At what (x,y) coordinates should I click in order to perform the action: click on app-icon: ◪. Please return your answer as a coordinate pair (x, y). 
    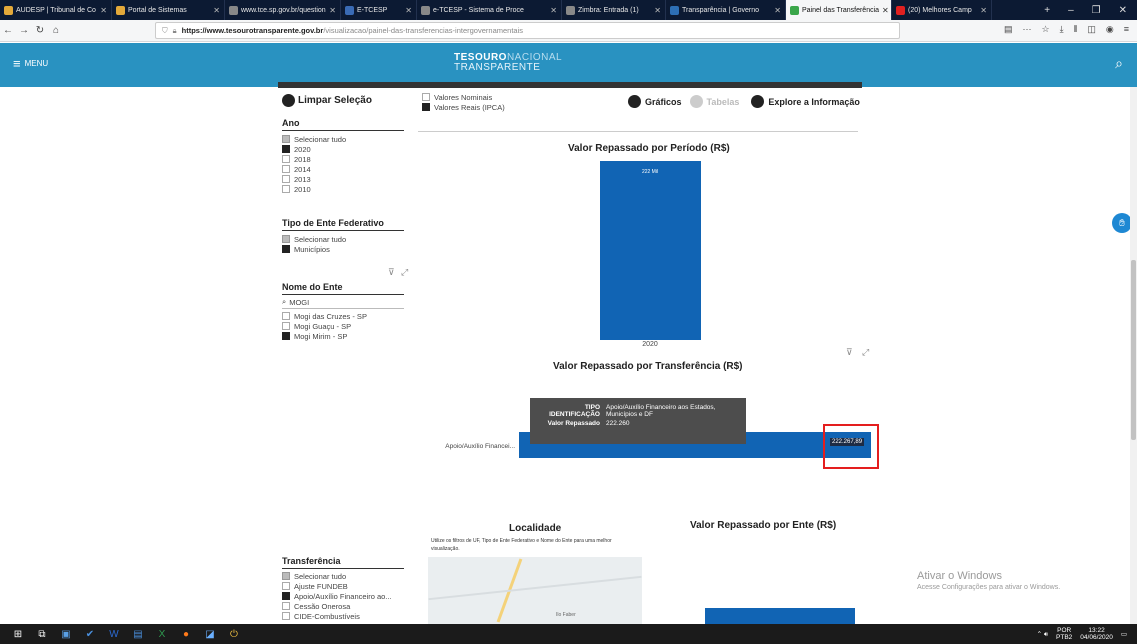
    Looking at the image, I should click on (210, 634).